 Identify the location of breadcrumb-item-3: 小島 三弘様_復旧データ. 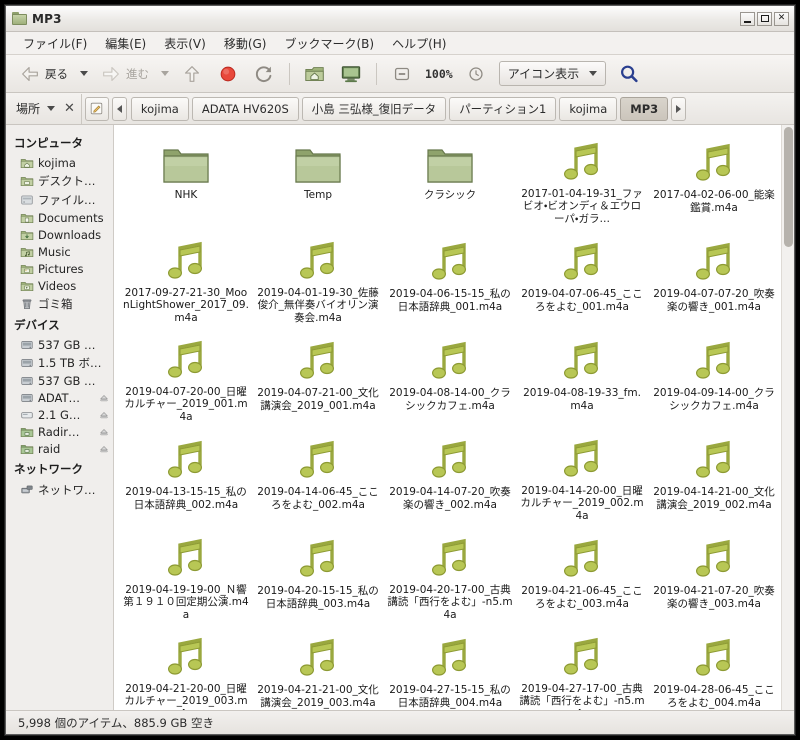
(374, 108).